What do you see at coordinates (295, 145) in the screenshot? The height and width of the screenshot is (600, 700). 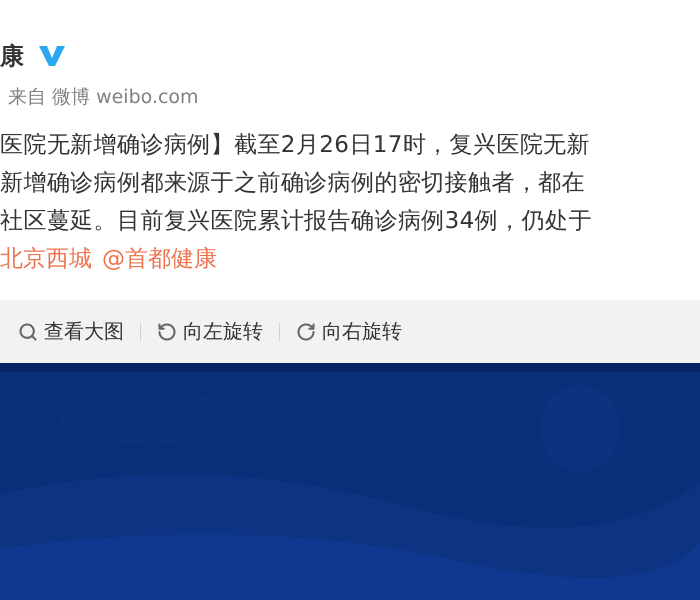 I see `post-text: 医院无新增确诊病例】截至2月26日17时，复兴医院无新` at bounding box center [295, 145].